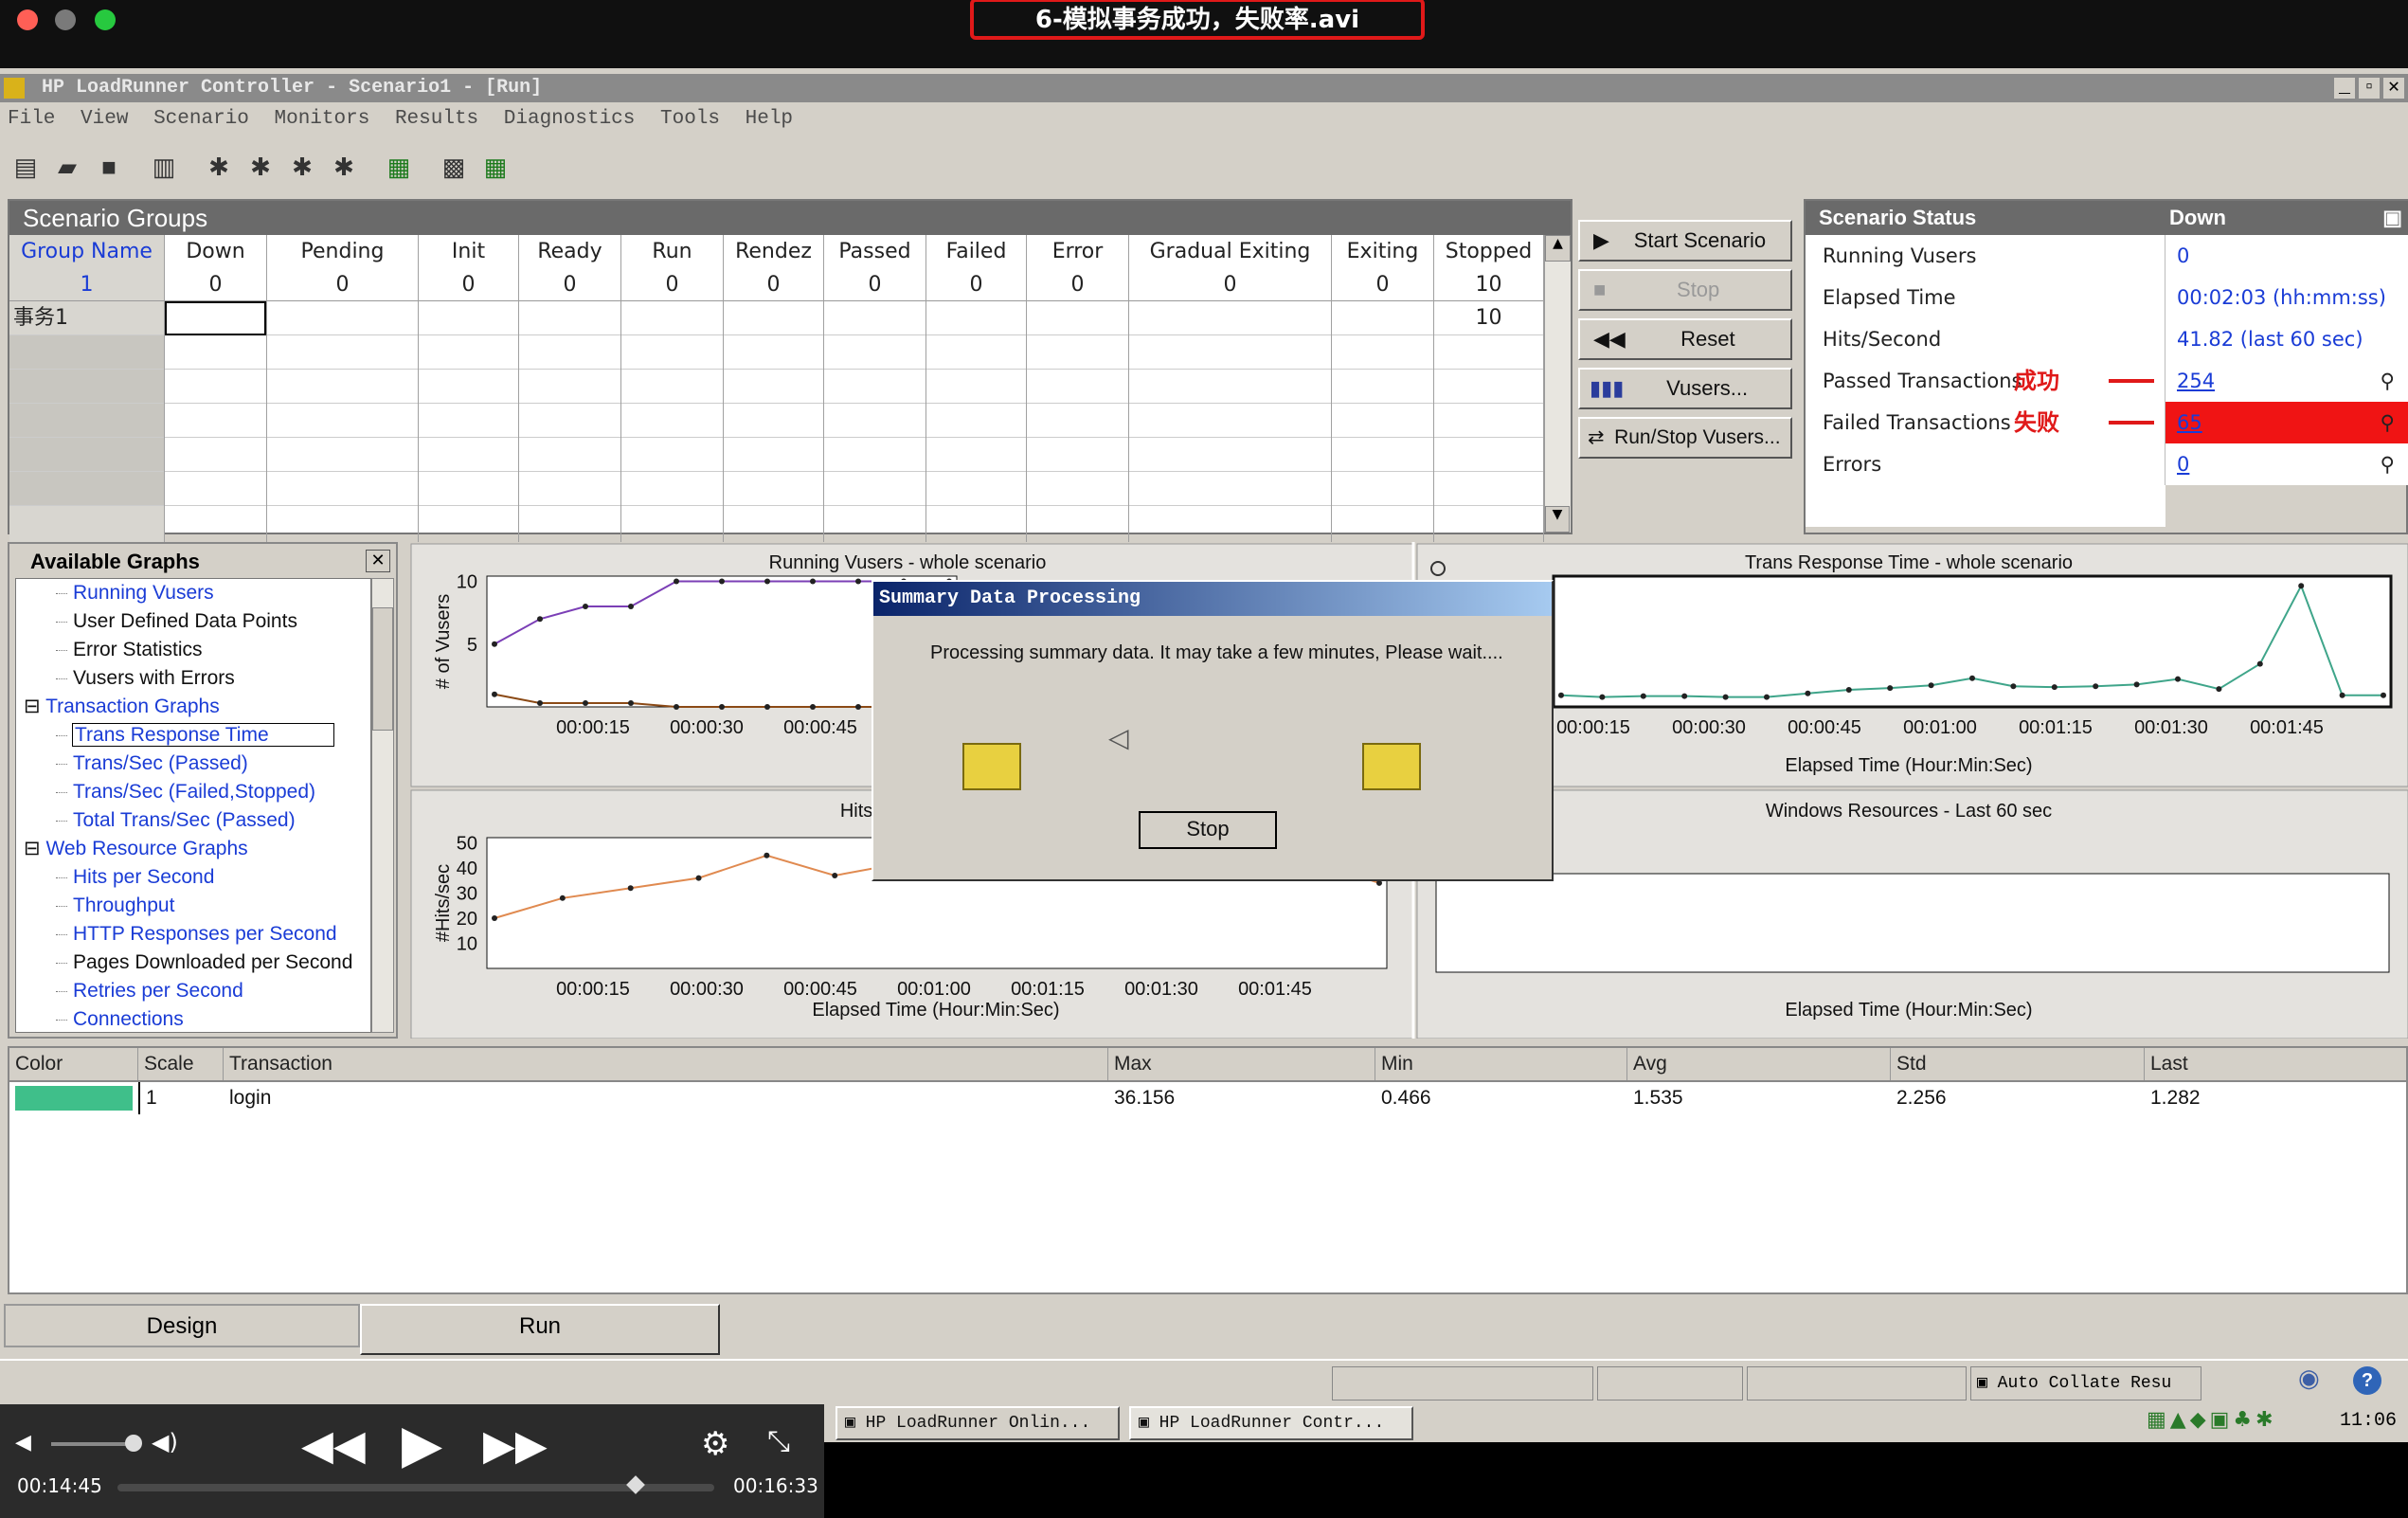  What do you see at coordinates (1685, 241) in the screenshot?
I see `start-scenario-button: ▶ Start Scenario` at bounding box center [1685, 241].